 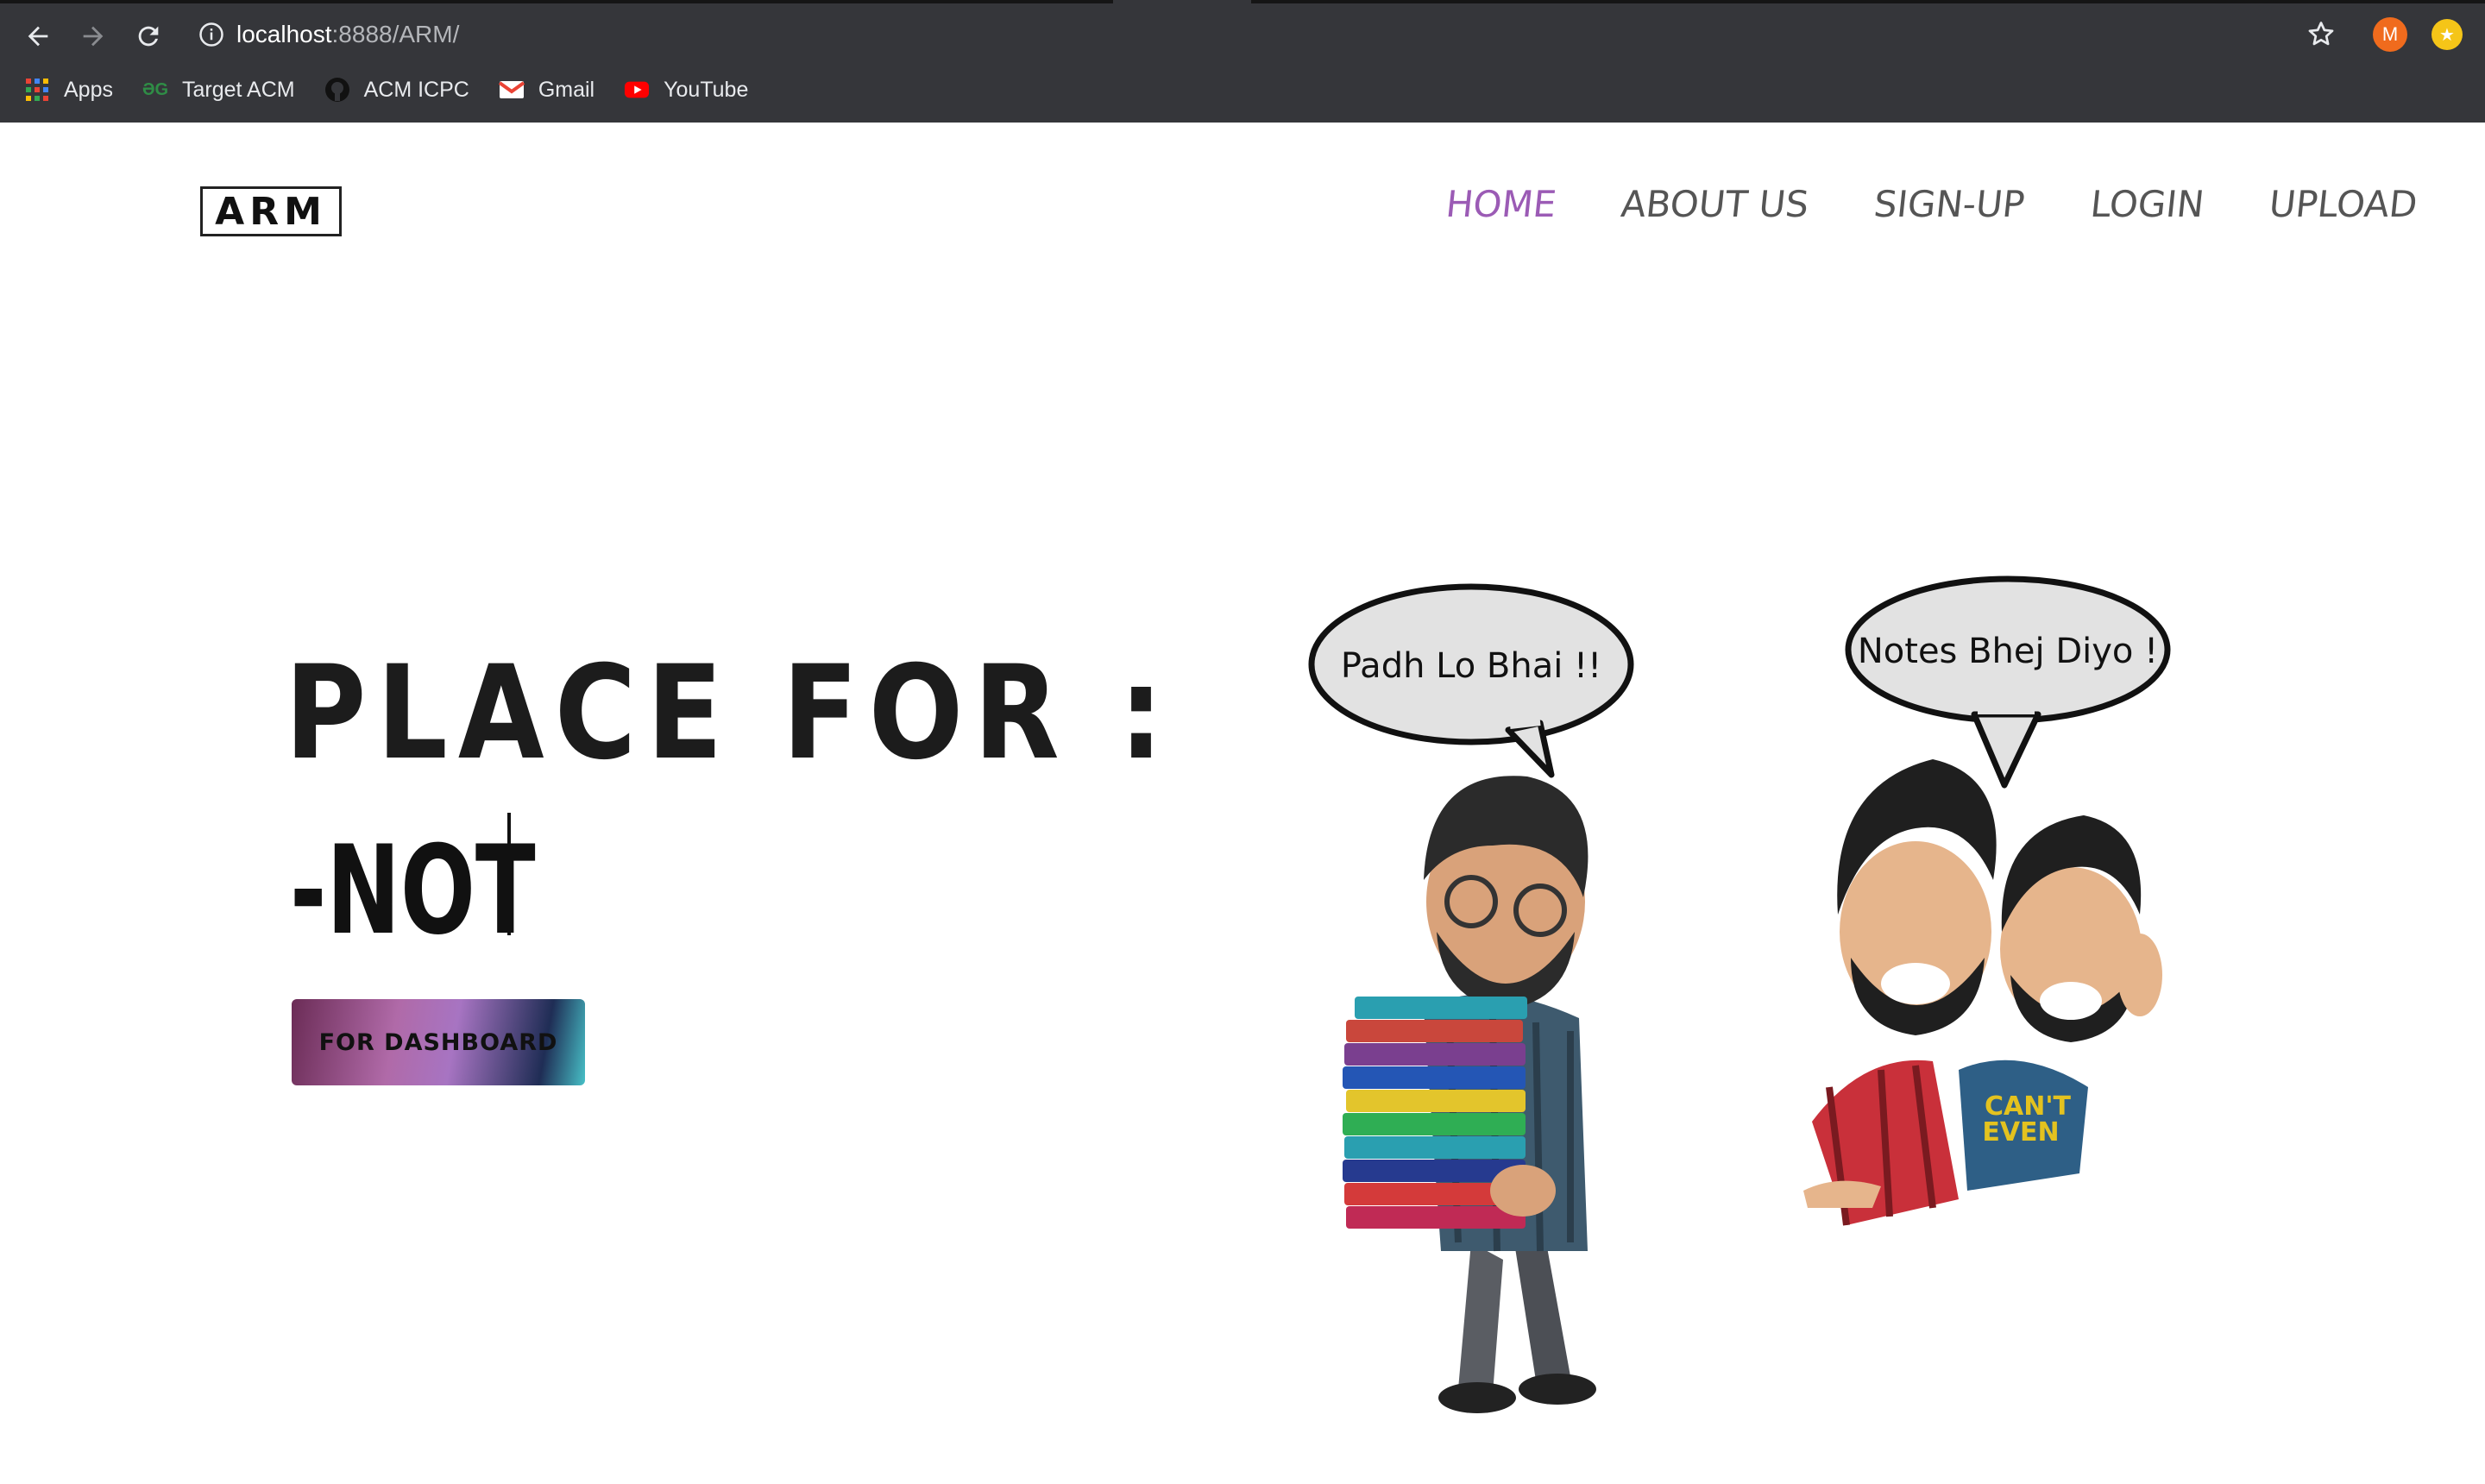 What do you see at coordinates (238, 89) in the screenshot?
I see `bookmark-label: Target ACM` at bounding box center [238, 89].